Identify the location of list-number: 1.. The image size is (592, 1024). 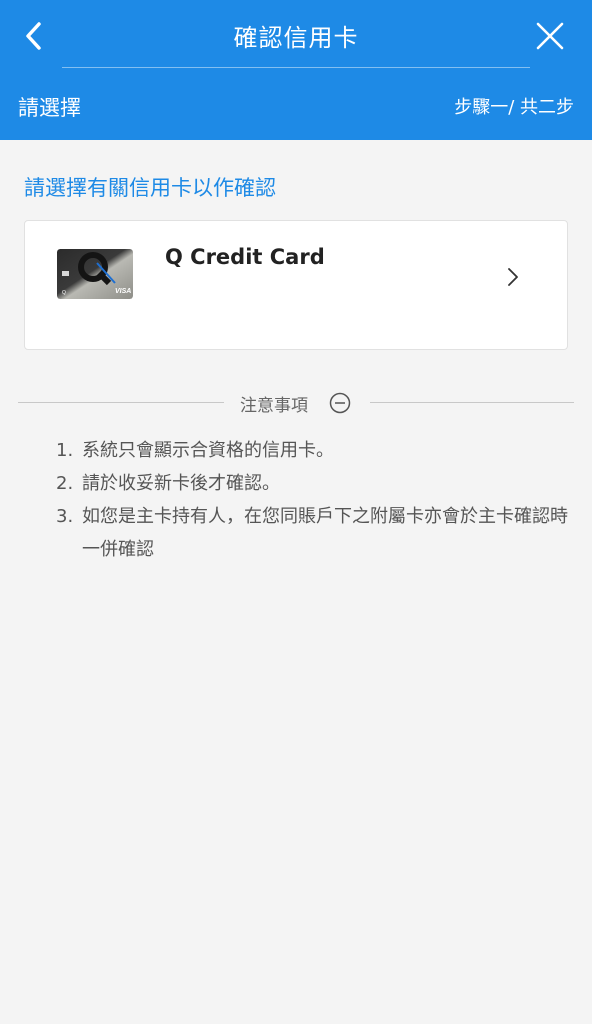
(65, 450).